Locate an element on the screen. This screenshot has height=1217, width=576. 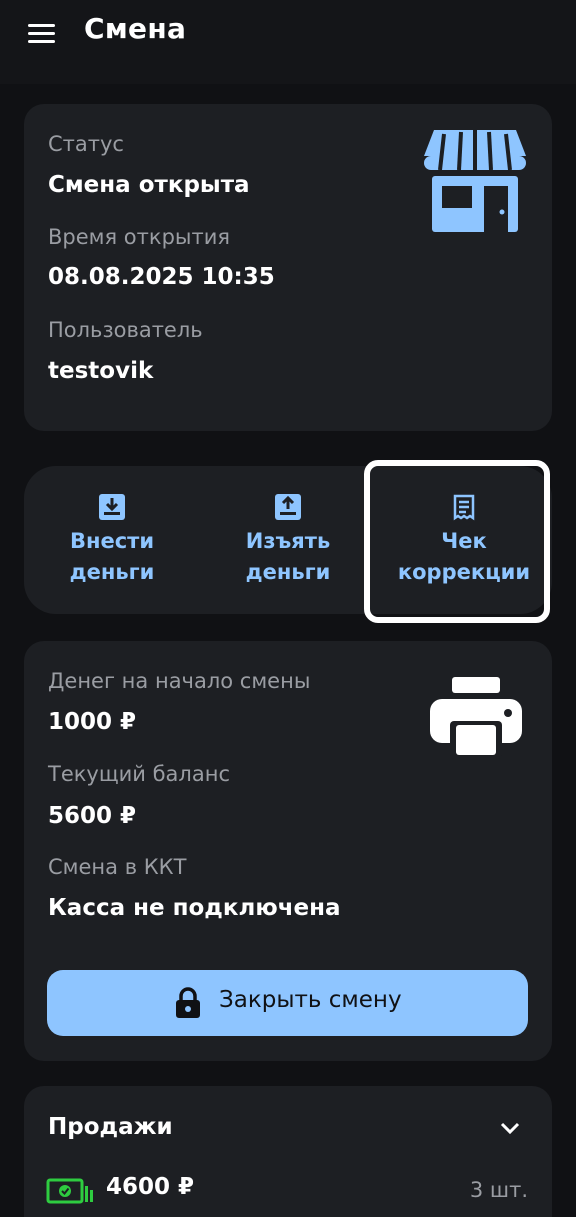
status-value: Смена открыта is located at coordinates (149, 185).